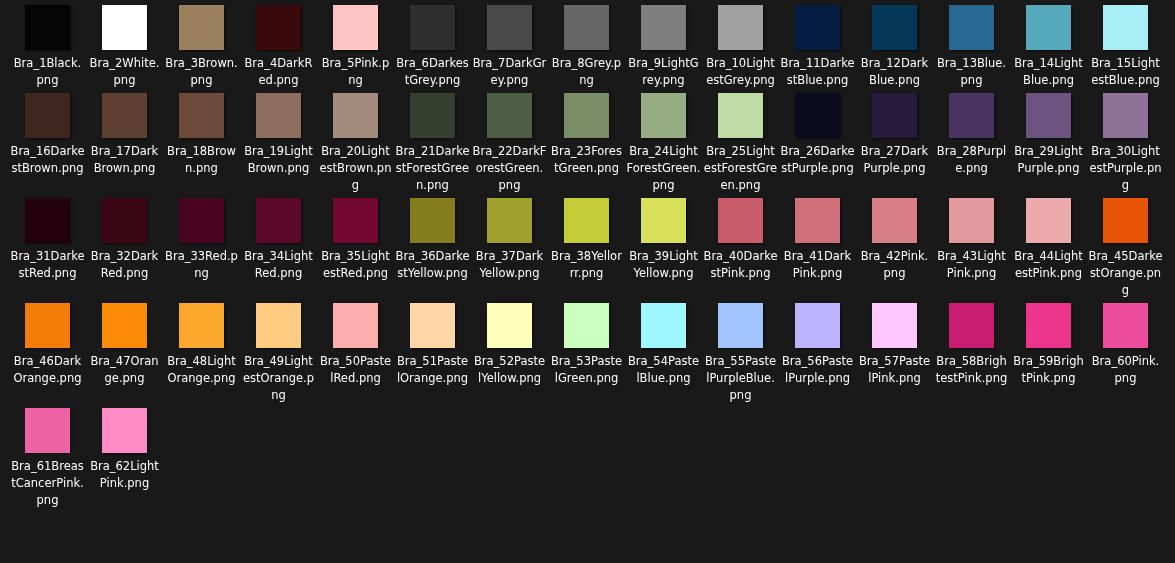 Image resolution: width=1175 pixels, height=563 pixels. I want to click on file-name: Bra_21DarkestForestGreen.png, so click(432, 168).